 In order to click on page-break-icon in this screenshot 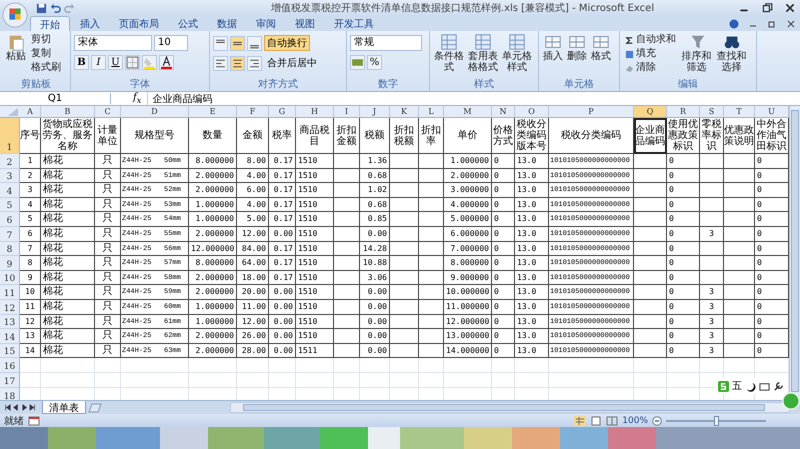, I will do `click(612, 421)`.